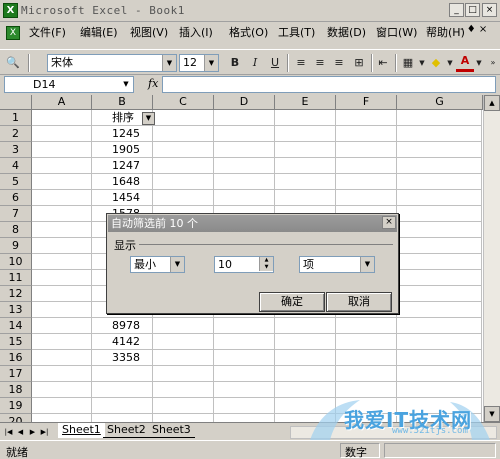  I want to click on column-header-e: E, so click(305, 102).